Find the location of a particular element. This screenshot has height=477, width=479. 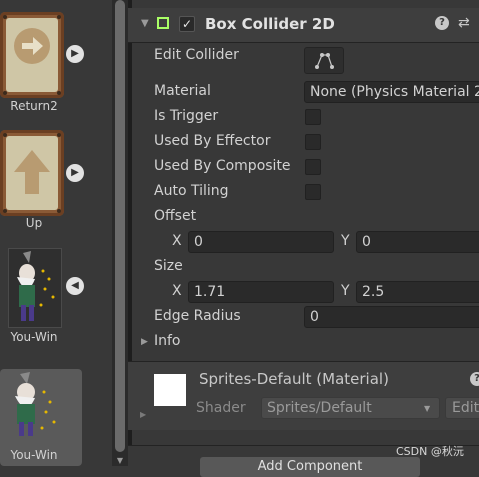

offset-y-label: Y is located at coordinates (345, 241).